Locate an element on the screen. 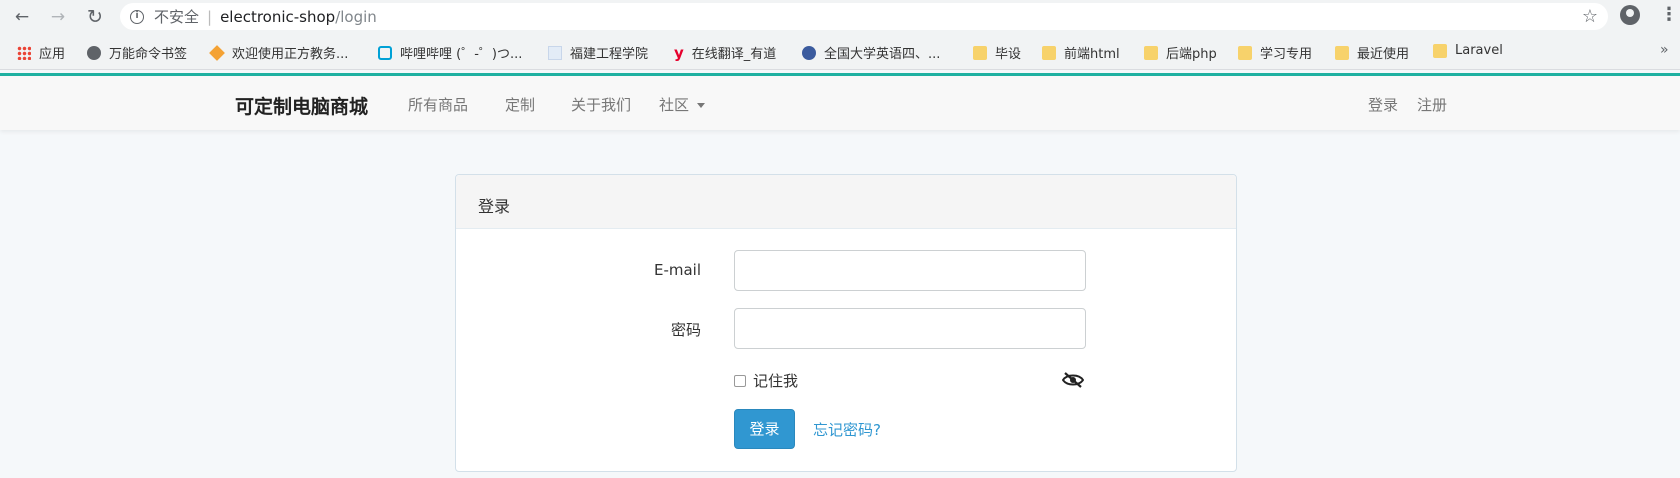 This screenshot has width=1680, height=478. bookmark-label: 毕设 is located at coordinates (1008, 54).